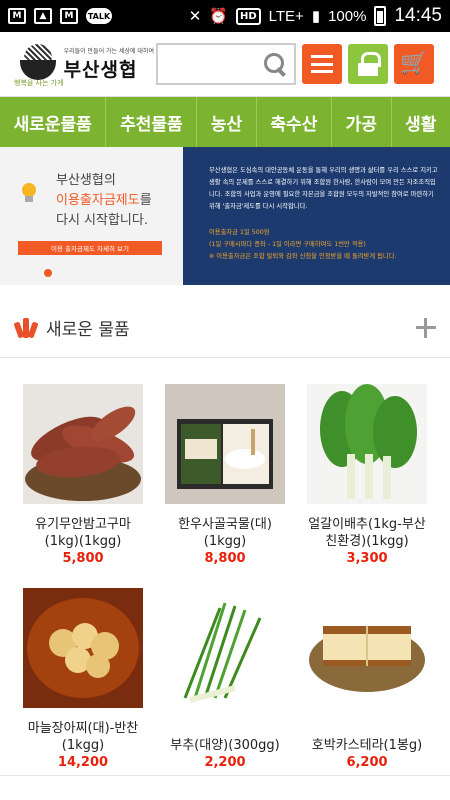 The height and width of the screenshot is (800, 450). I want to click on section-header-new: 새로운 물품, so click(225, 328).